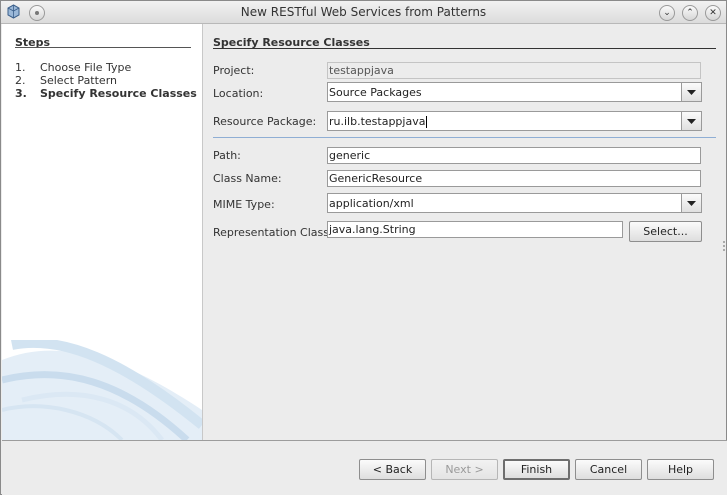  What do you see at coordinates (371, 203) in the screenshot?
I see `mime-type-value: application/xml` at bounding box center [371, 203].